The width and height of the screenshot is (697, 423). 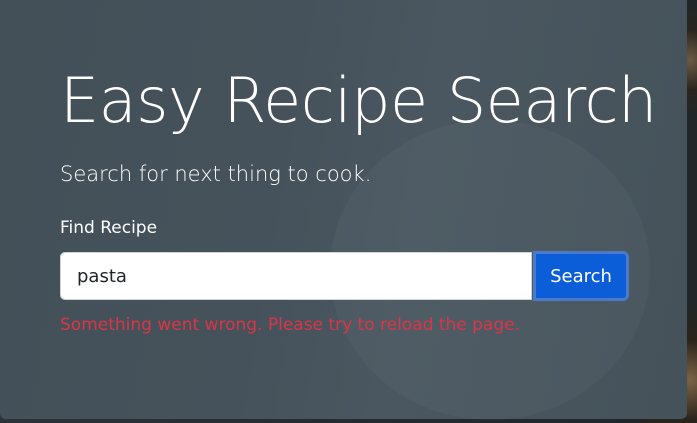 What do you see at coordinates (296, 276) in the screenshot?
I see `recipe-search-input` at bounding box center [296, 276].